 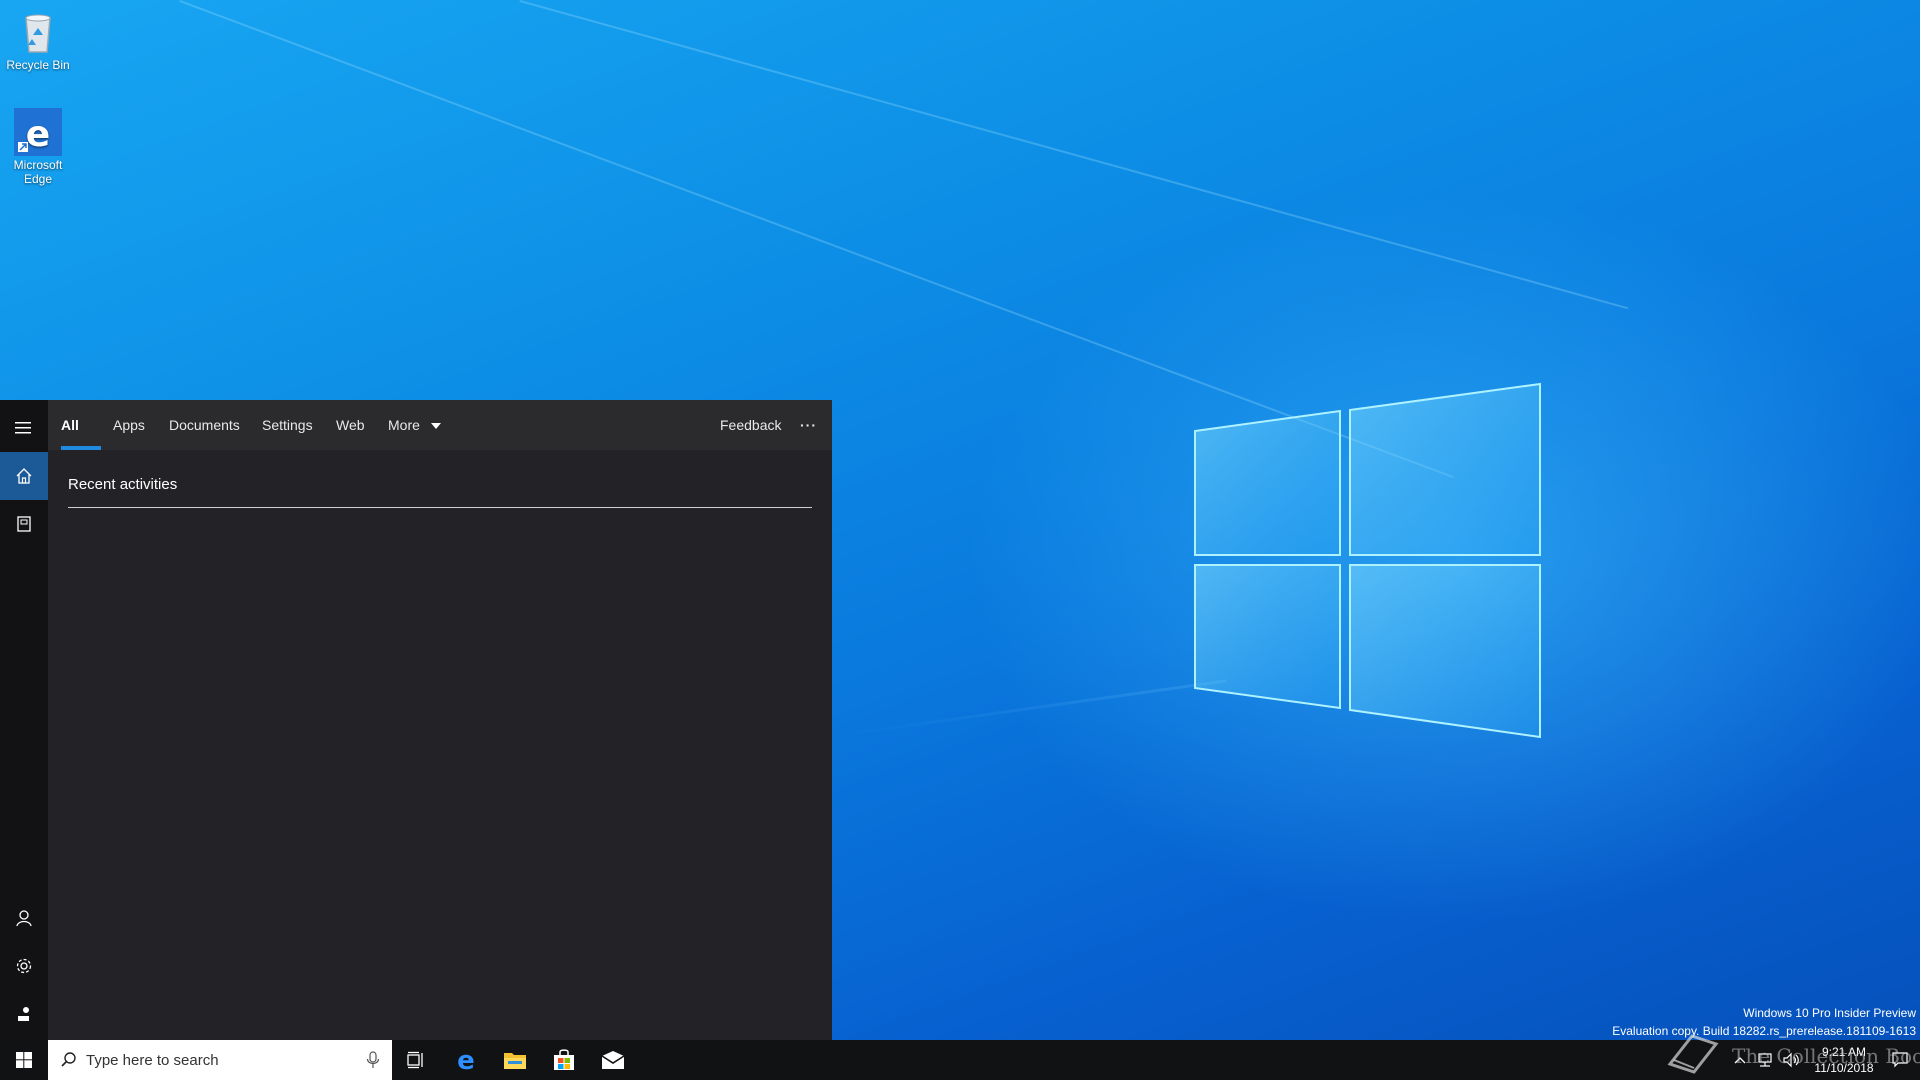 I want to click on collection-book-watermark-logo: The Collection Book, so click(x=1792, y=1055).